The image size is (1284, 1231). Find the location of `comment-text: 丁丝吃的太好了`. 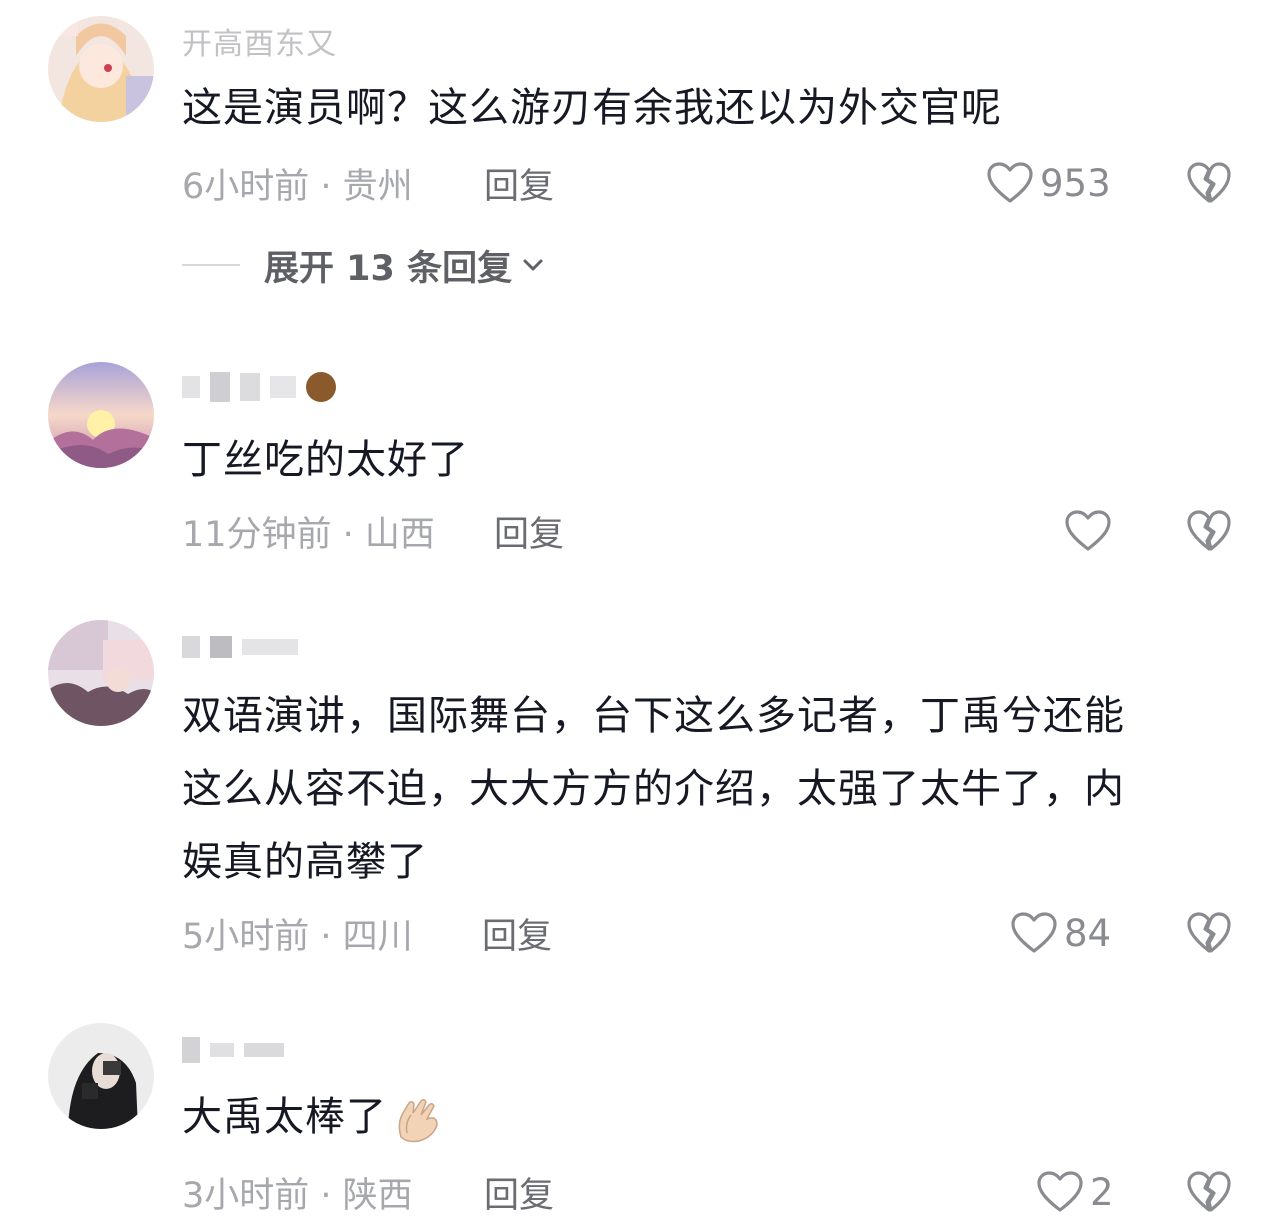

comment-text: 丁丝吃的太好了 is located at coordinates (325, 460).